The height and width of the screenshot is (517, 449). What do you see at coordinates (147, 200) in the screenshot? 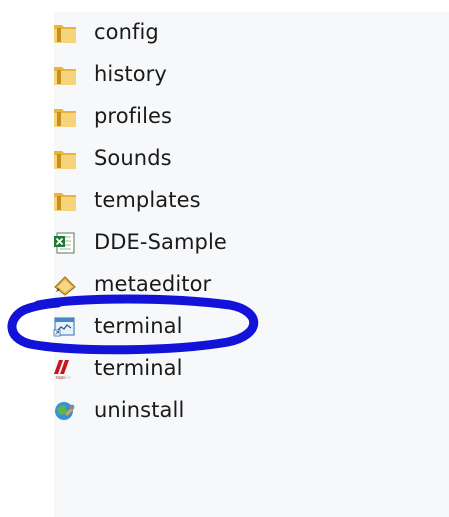
I see `file-name: templates` at bounding box center [147, 200].